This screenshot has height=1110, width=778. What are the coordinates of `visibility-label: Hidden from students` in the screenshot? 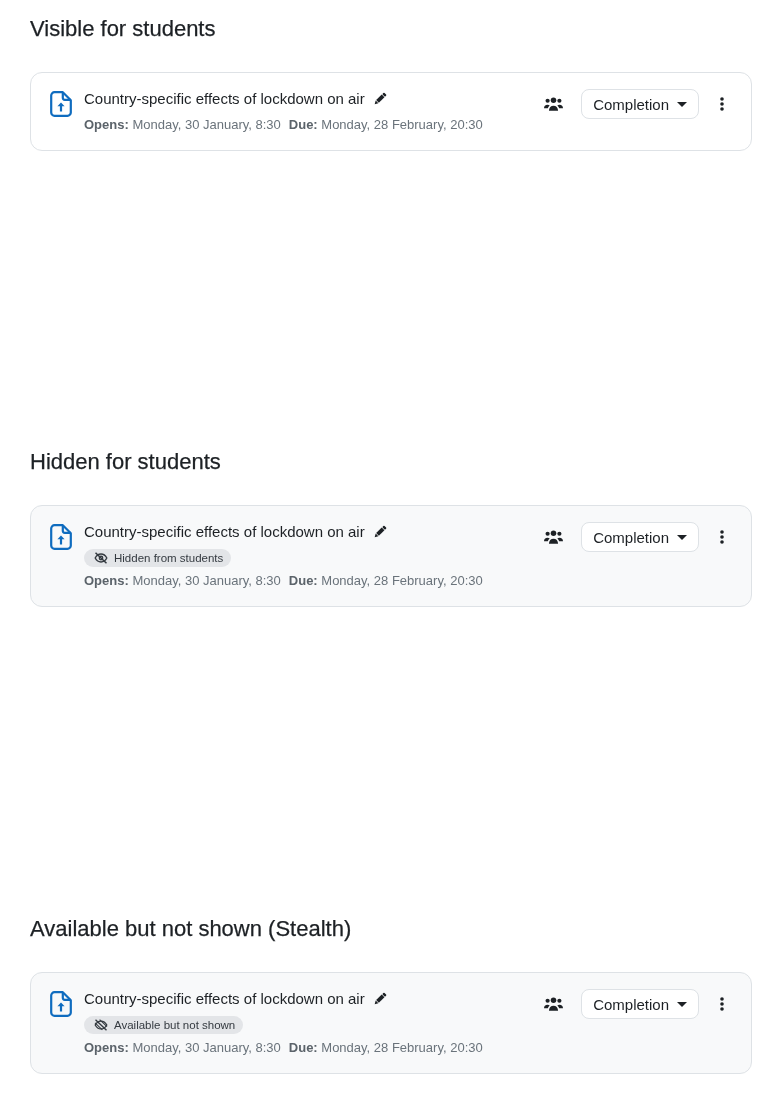 It's located at (169, 558).